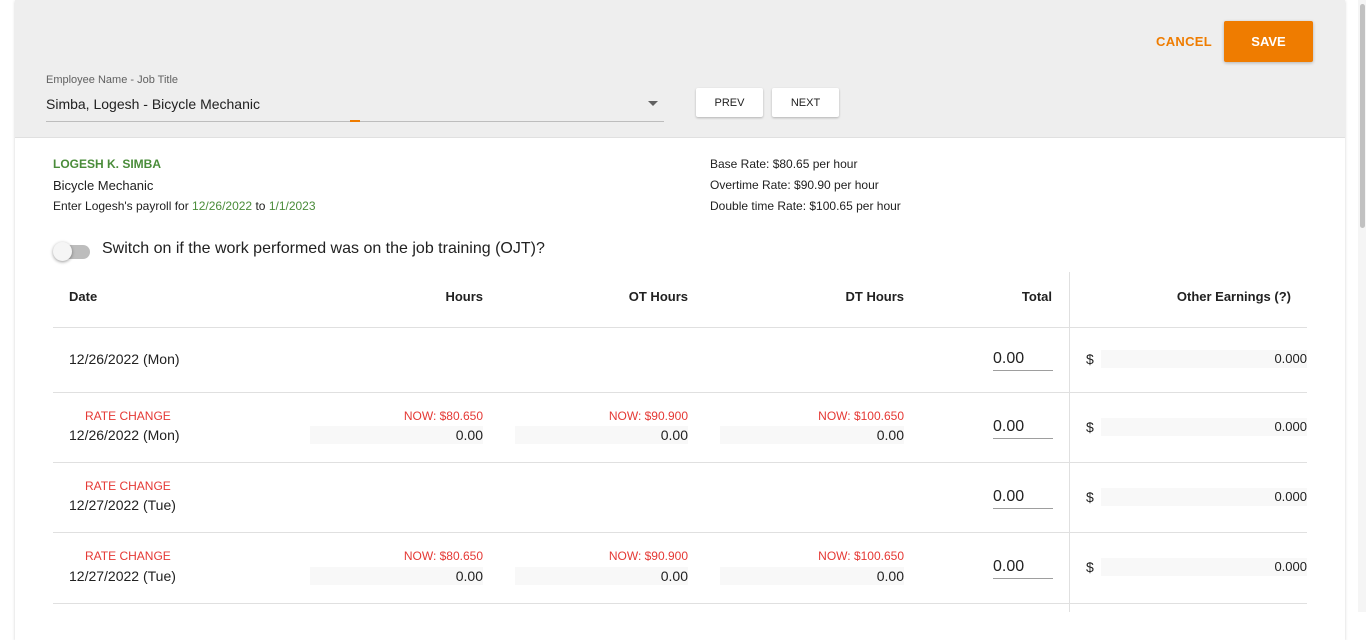 Image resolution: width=1366 pixels, height=640 pixels. Describe the element at coordinates (222, 206) in the screenshot. I see `period-start: 12/26/2022` at that location.